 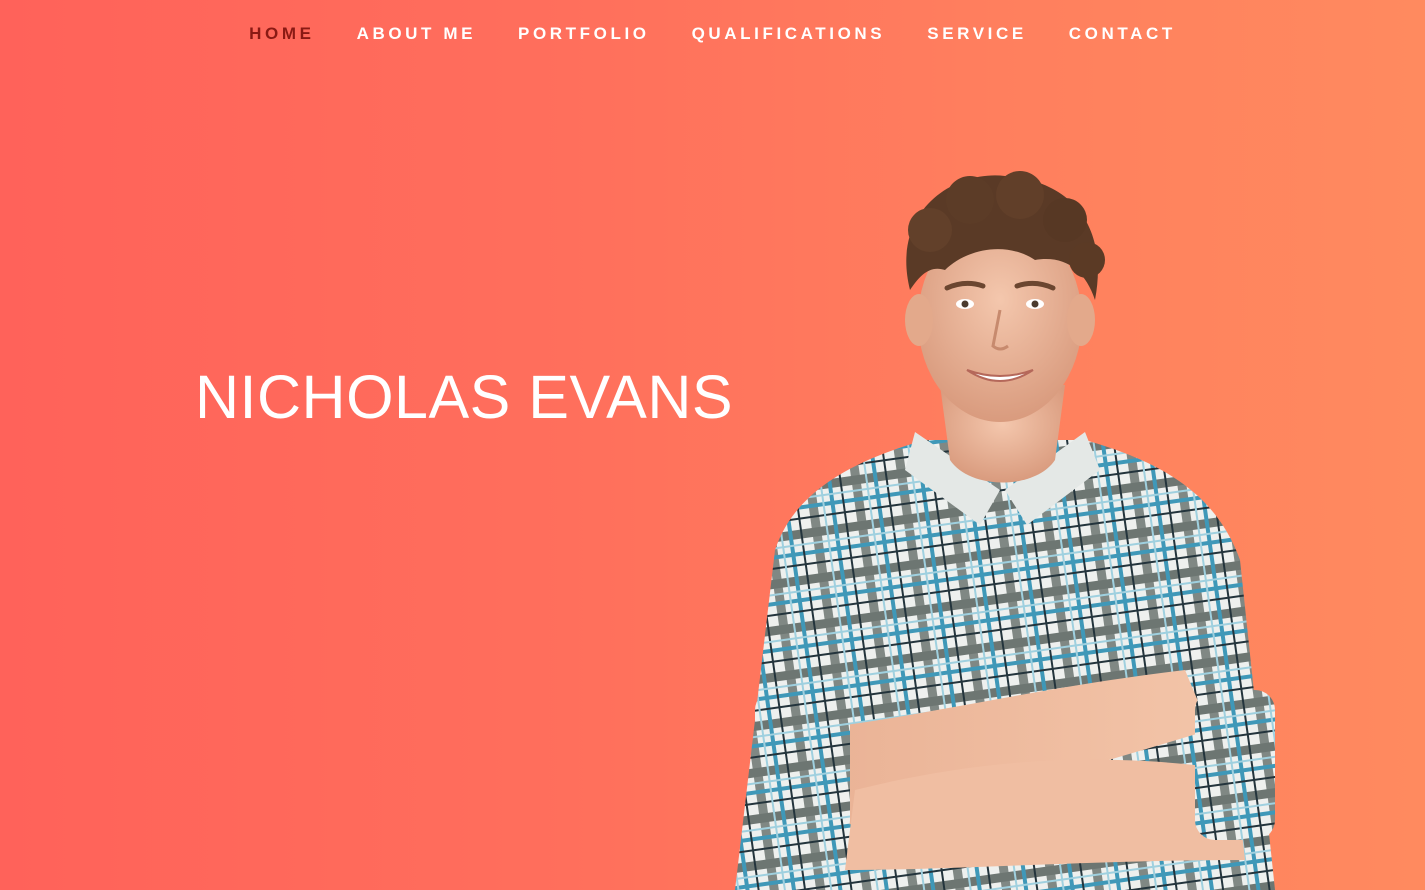 What do you see at coordinates (977, 34) in the screenshot?
I see `nav-item-service: SERVICE` at bounding box center [977, 34].